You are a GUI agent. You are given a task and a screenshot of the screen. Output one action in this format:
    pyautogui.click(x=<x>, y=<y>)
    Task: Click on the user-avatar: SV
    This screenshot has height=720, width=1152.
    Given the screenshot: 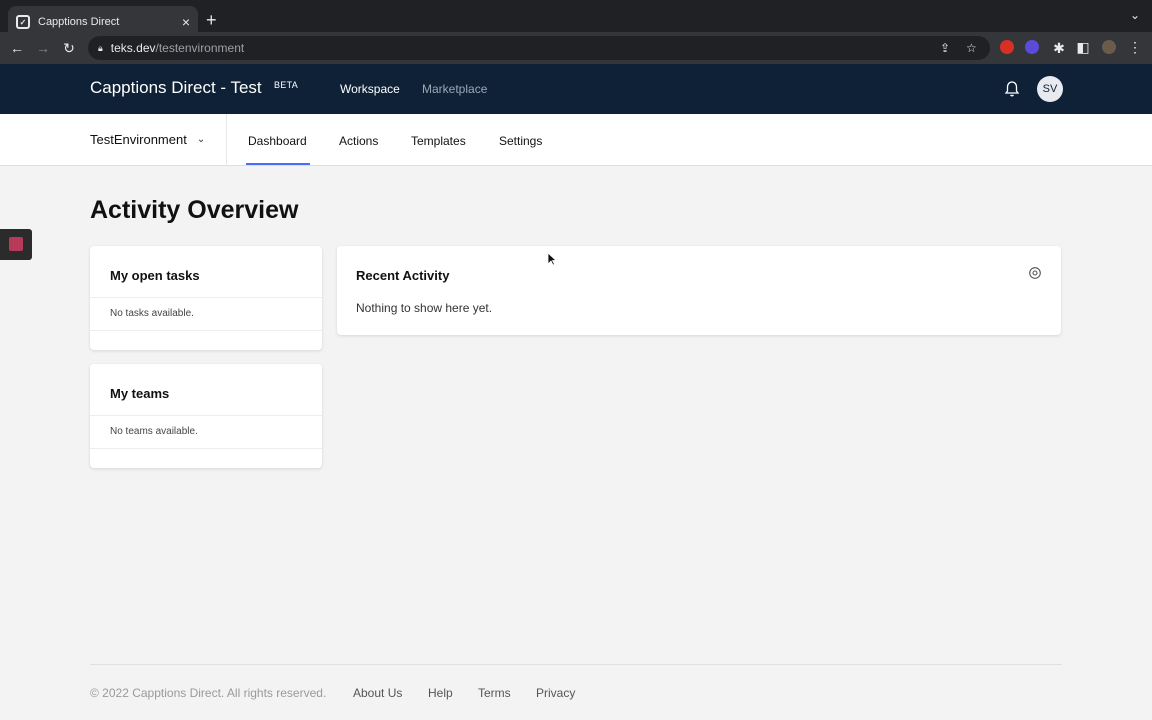 What is the action you would take?
    pyautogui.click(x=1050, y=89)
    